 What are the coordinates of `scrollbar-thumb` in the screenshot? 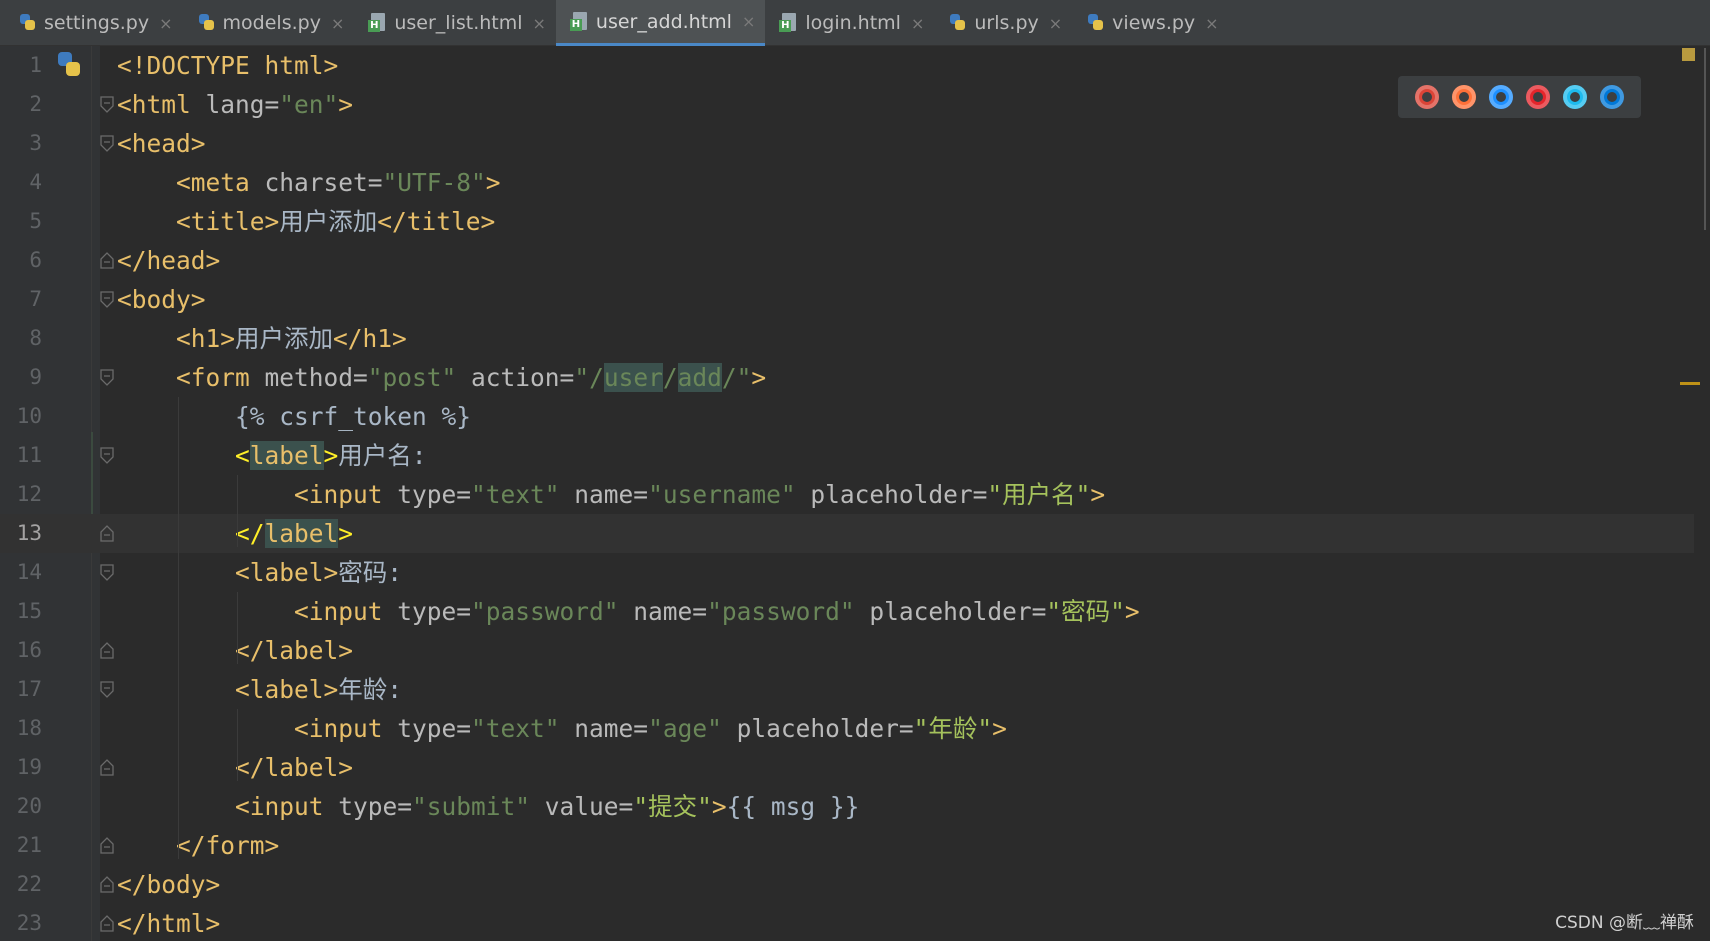 It's located at (1705, 139).